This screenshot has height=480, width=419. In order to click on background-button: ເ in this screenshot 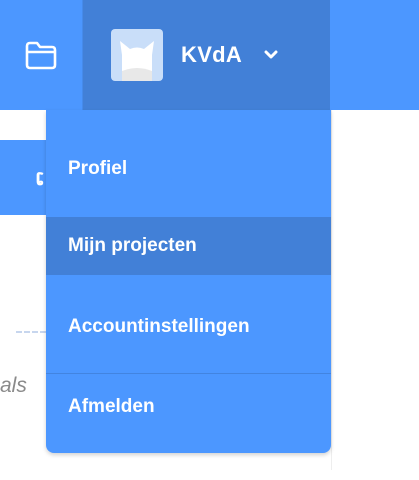, I will do `click(23, 177)`.